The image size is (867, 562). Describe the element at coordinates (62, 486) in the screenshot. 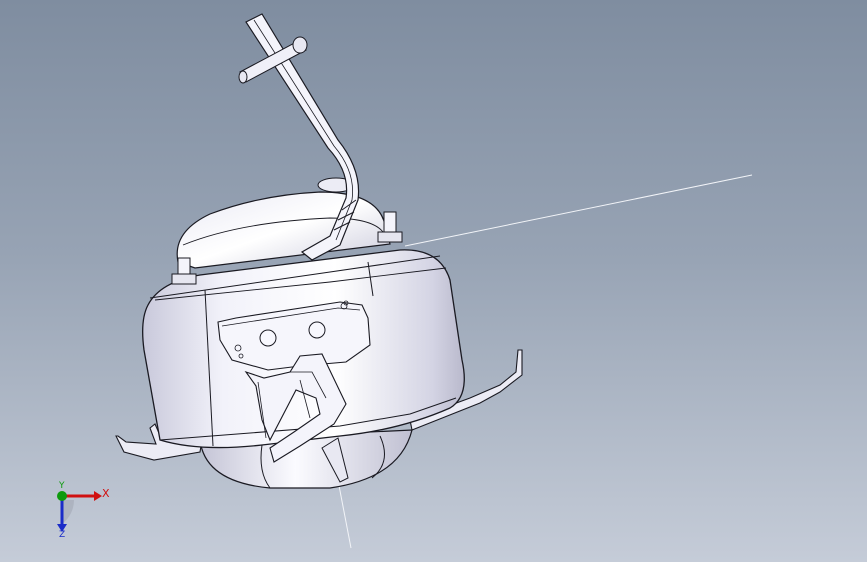

I see `y-axis-label: Y` at that location.